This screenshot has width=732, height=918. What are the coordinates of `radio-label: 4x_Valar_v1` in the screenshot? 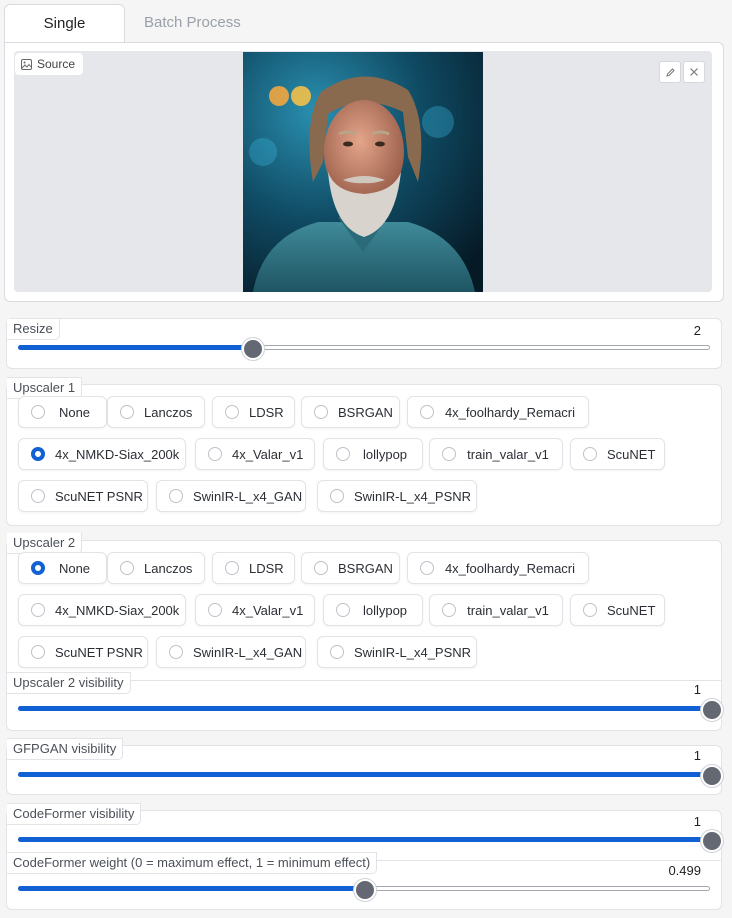 It's located at (268, 454).